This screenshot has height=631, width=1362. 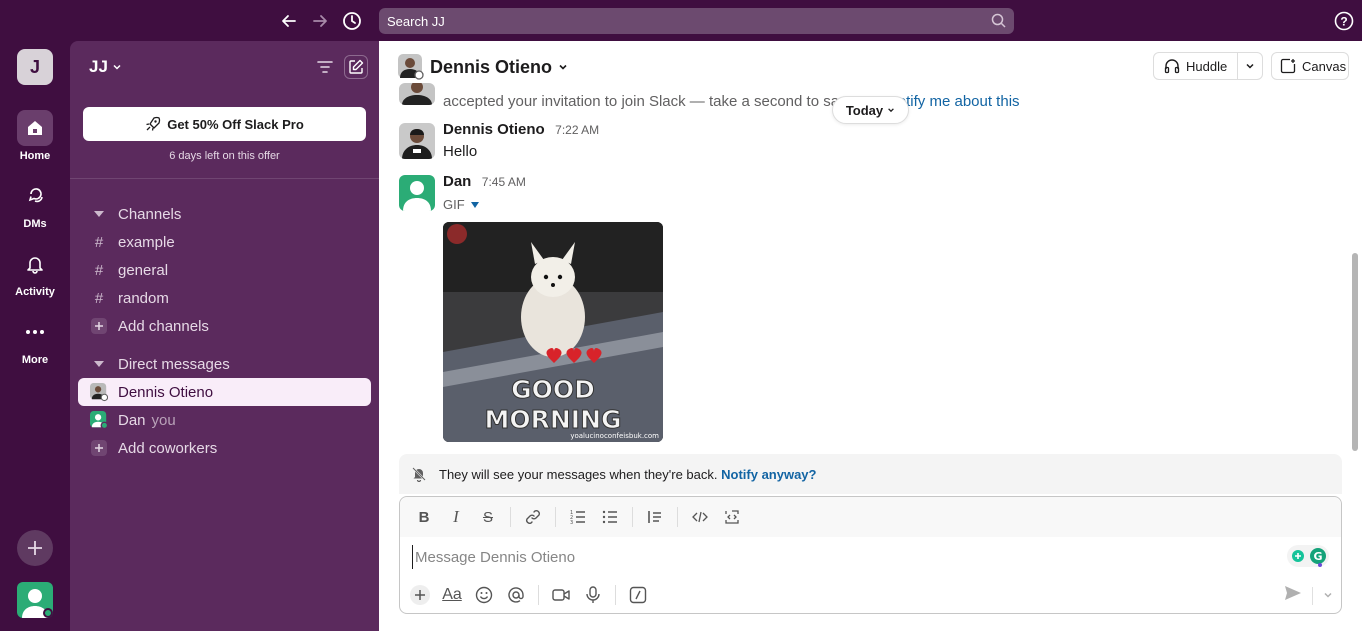 What do you see at coordinates (417, 141) in the screenshot?
I see `dennis-avatar` at bounding box center [417, 141].